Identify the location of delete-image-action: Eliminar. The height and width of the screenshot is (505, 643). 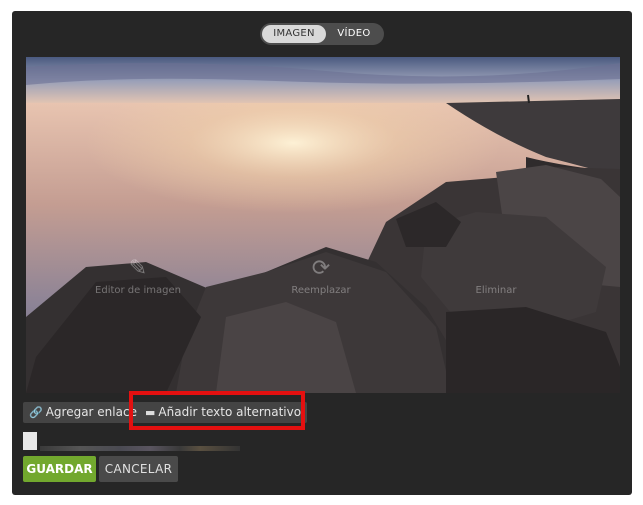
(496, 276).